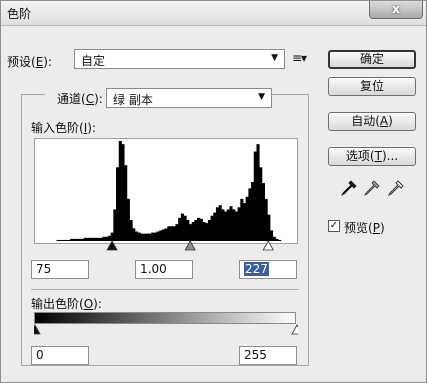 Image resolution: width=427 pixels, height=383 pixels. What do you see at coordinates (166, 330) in the screenshot?
I see `output-slider-track` at bounding box center [166, 330].